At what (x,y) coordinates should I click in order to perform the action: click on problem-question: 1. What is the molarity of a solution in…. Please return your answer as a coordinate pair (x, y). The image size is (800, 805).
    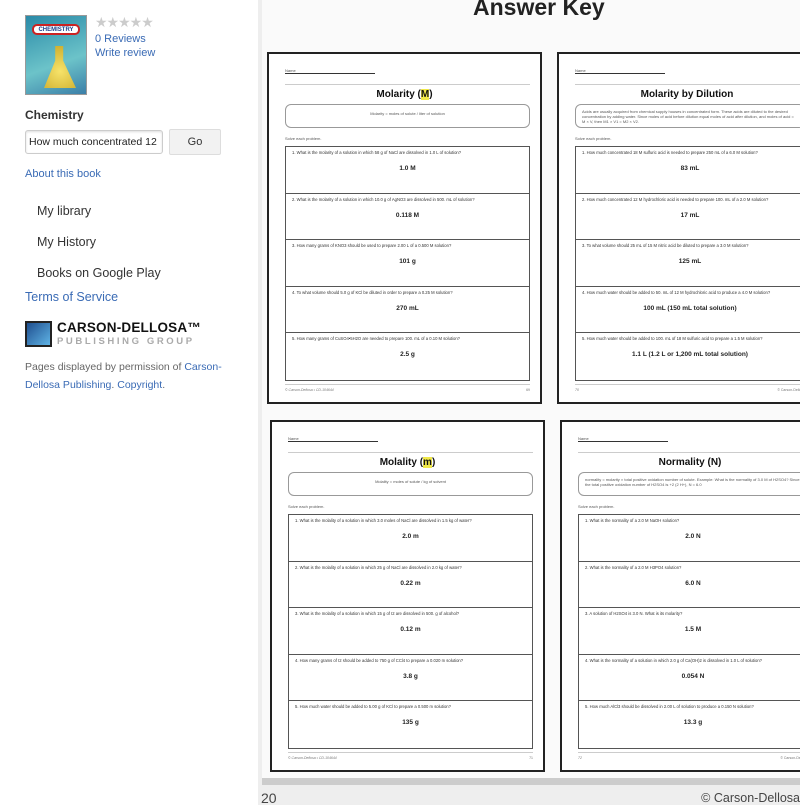
    Looking at the image, I should click on (377, 152).